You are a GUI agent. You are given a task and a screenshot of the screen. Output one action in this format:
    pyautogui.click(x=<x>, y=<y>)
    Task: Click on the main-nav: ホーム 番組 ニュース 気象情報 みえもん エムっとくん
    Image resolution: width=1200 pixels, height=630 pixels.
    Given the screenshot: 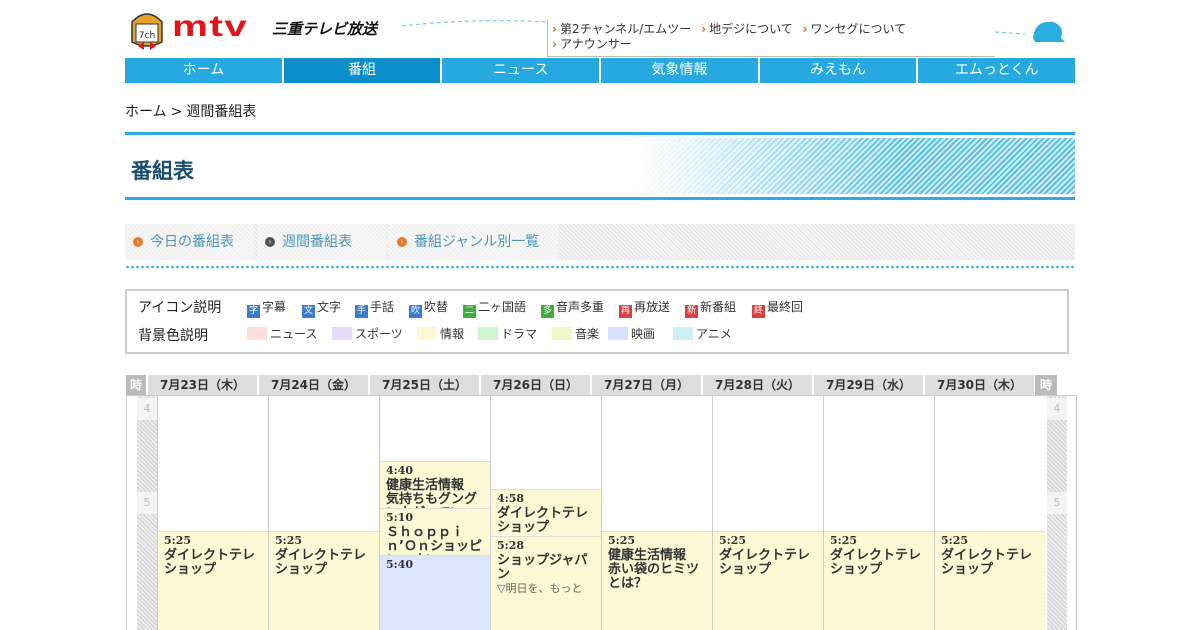 What is the action you would take?
    pyautogui.click(x=600, y=70)
    